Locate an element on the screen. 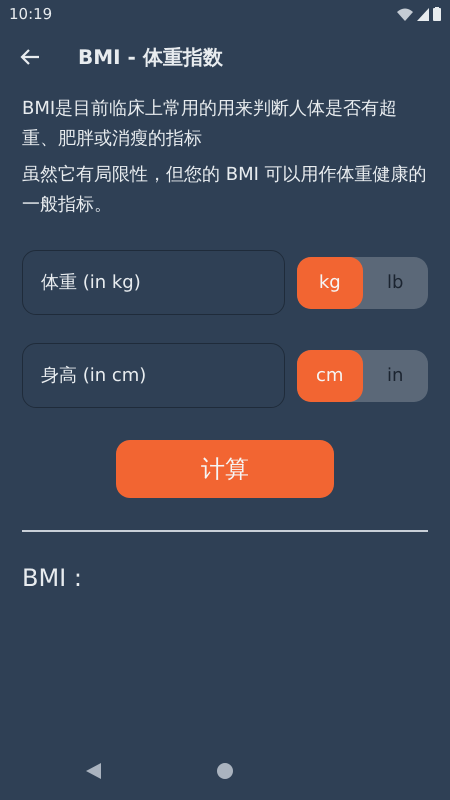  wifi-icon is located at coordinates (405, 14).